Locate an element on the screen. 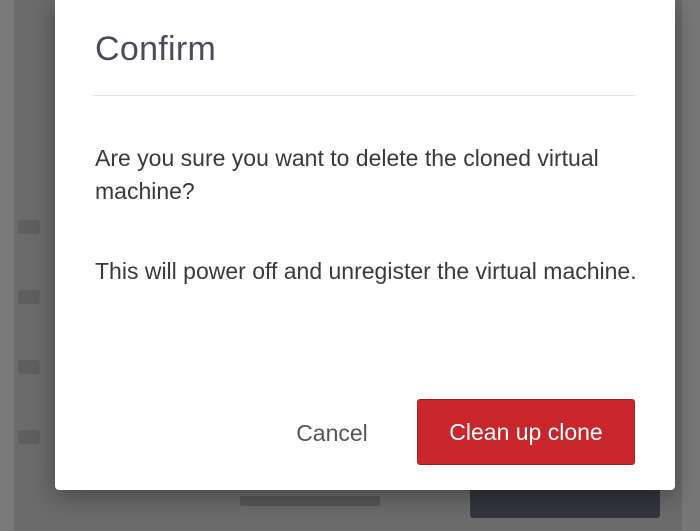 This screenshot has width=700, height=531. background-right-panel is located at coordinates (691, 265).